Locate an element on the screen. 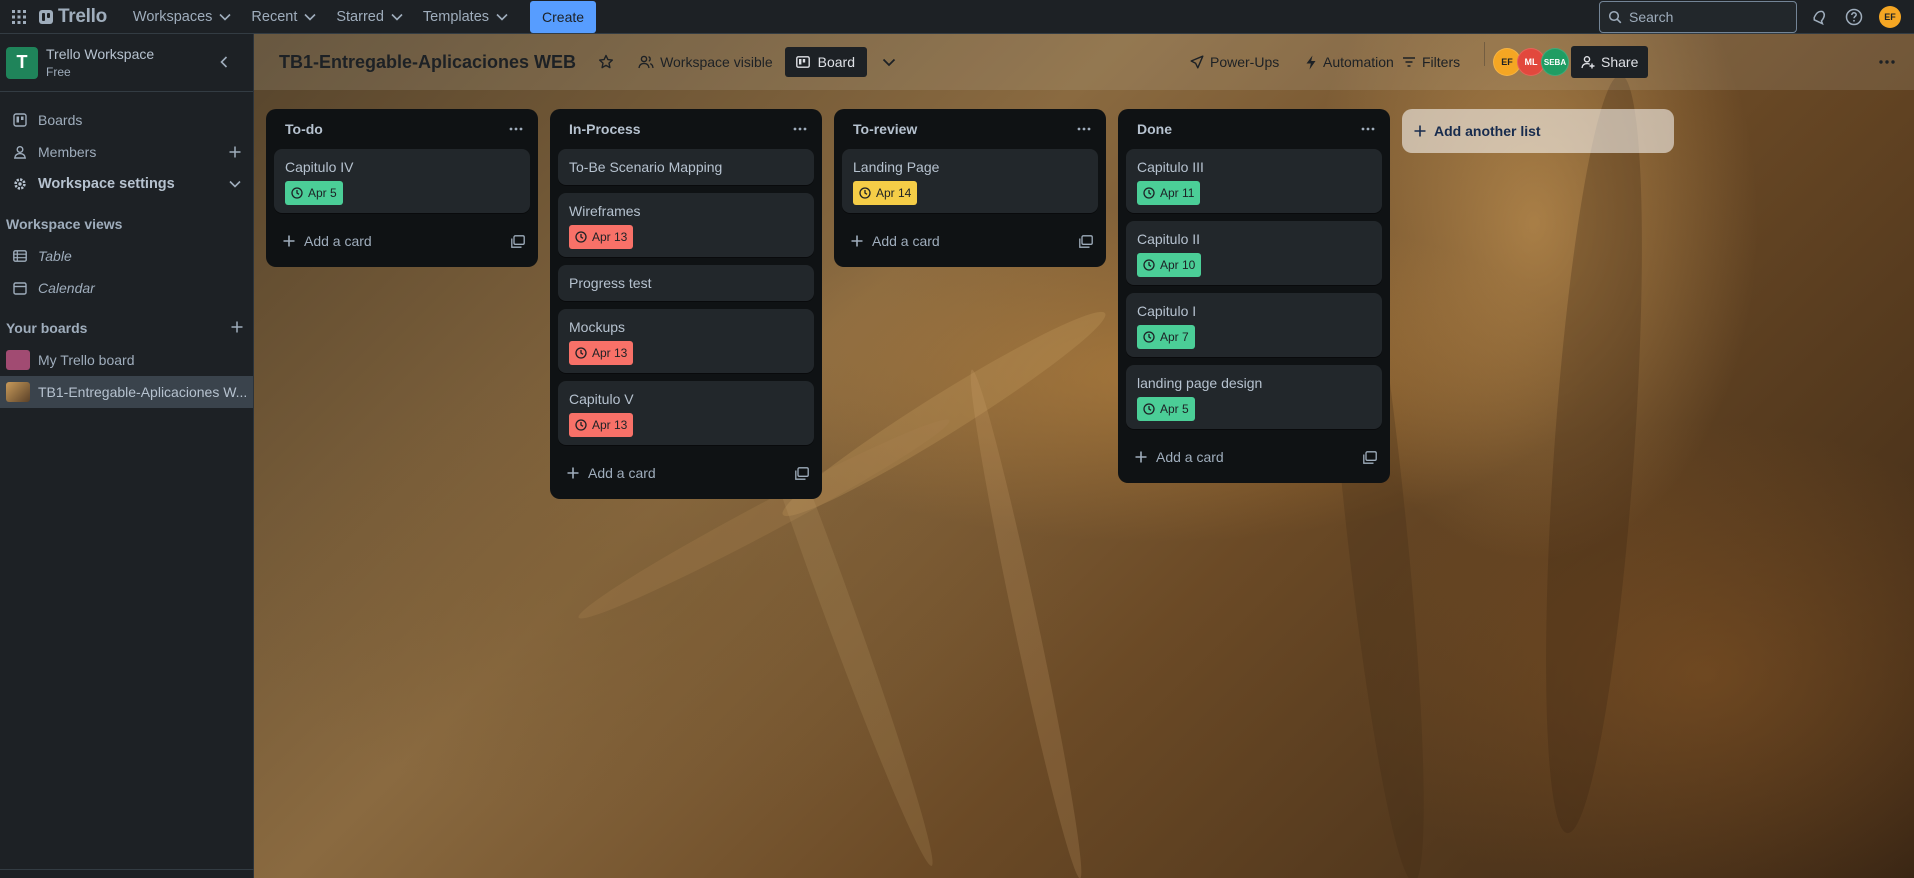 This screenshot has height=878, width=1914. sidebar-board-my-trello-board: My Trello board is located at coordinates (126, 360).